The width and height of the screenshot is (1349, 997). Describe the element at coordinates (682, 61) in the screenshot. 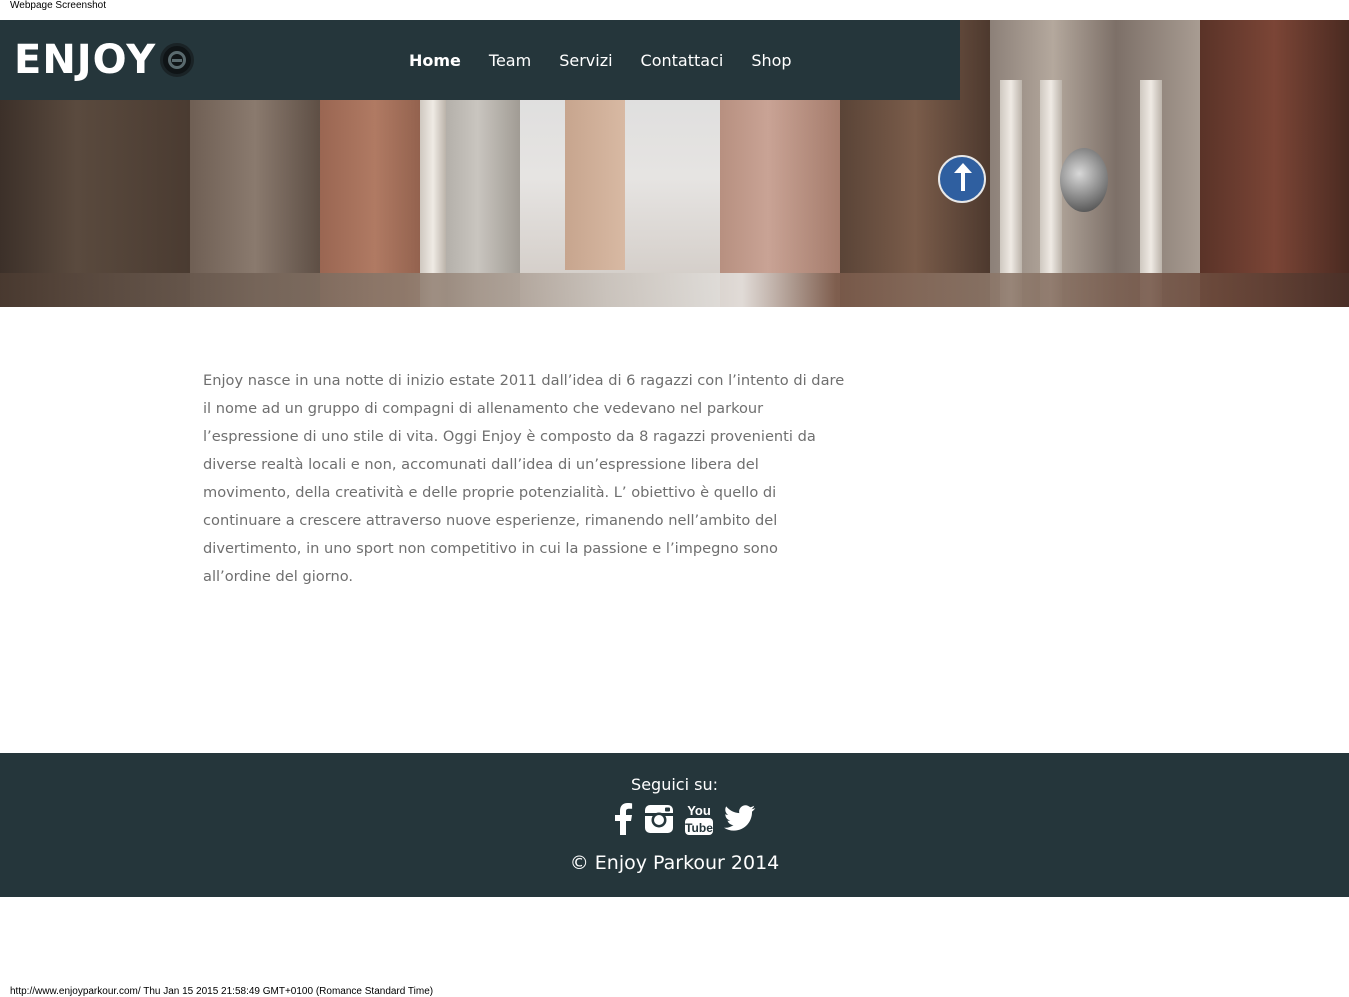

I see `nav-item-contattaci: Contattaci` at that location.